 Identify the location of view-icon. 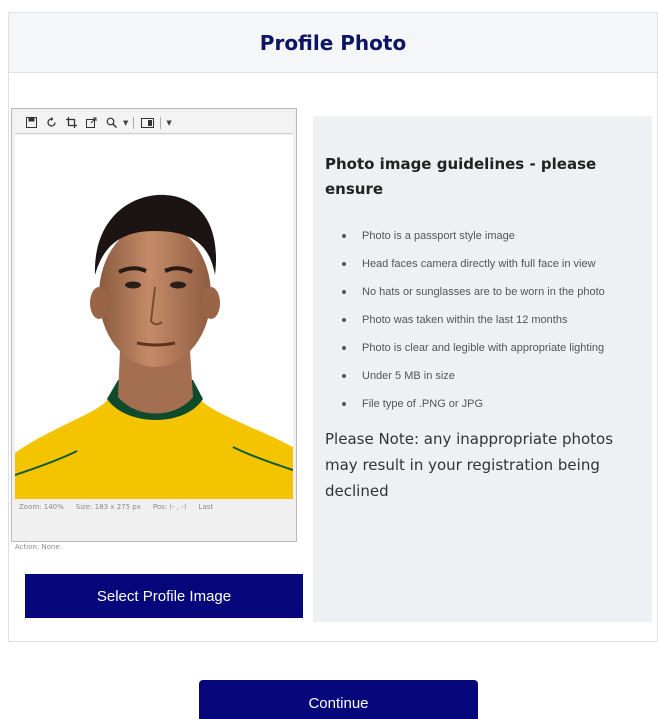
(147, 123).